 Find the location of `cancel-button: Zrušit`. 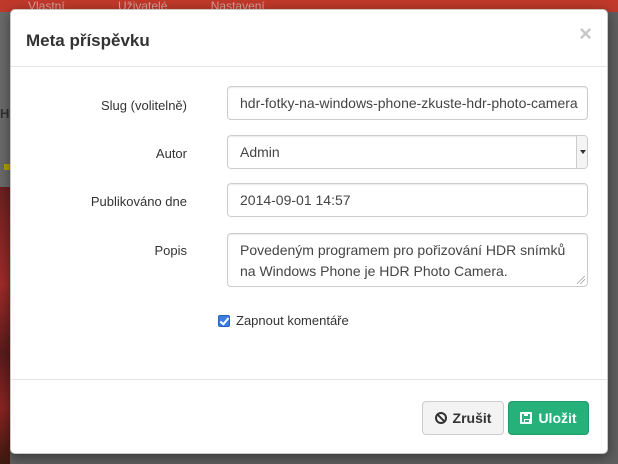

cancel-button: Zrušit is located at coordinates (463, 418).